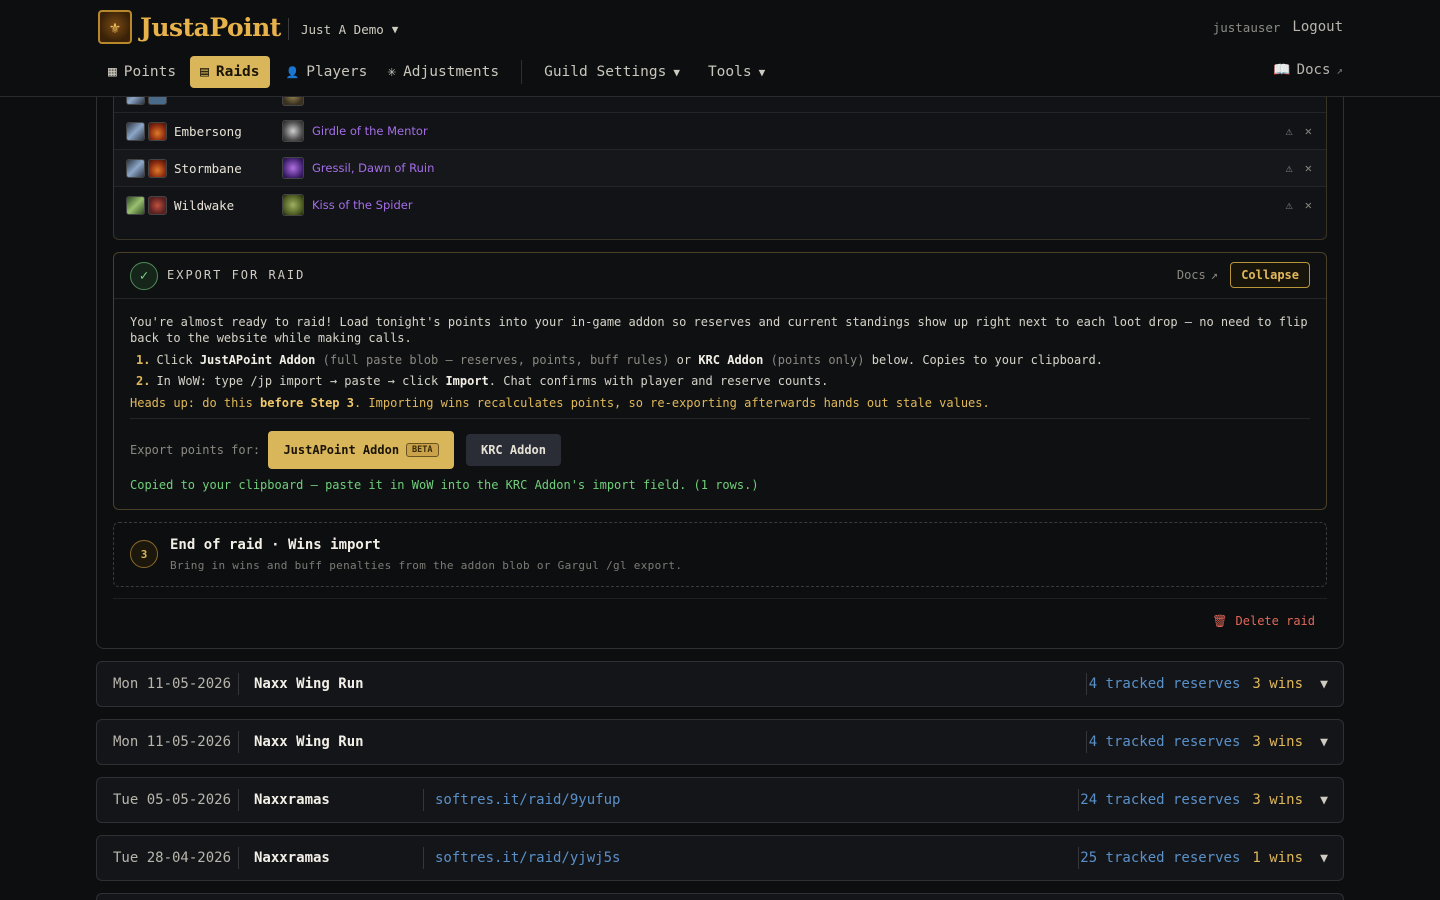 The width and height of the screenshot is (1440, 900). I want to click on nav-players: 👤 Players, so click(327, 72).